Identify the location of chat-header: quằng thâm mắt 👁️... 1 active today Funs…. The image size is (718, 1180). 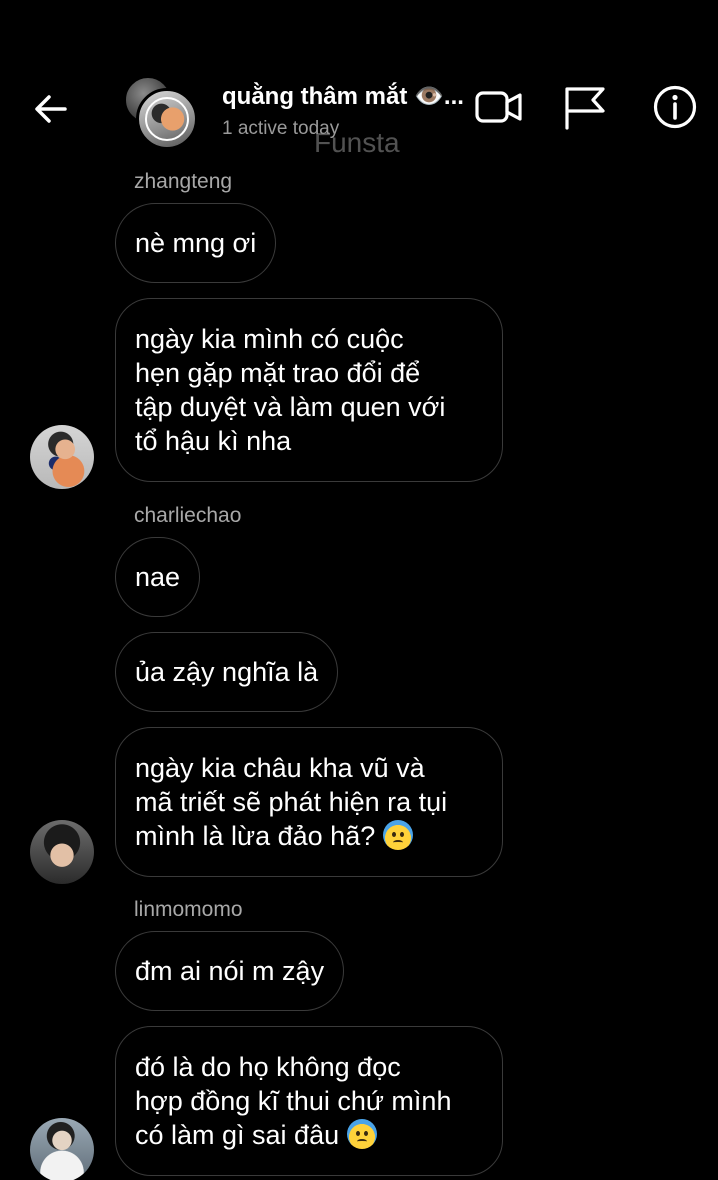
(359, 85).